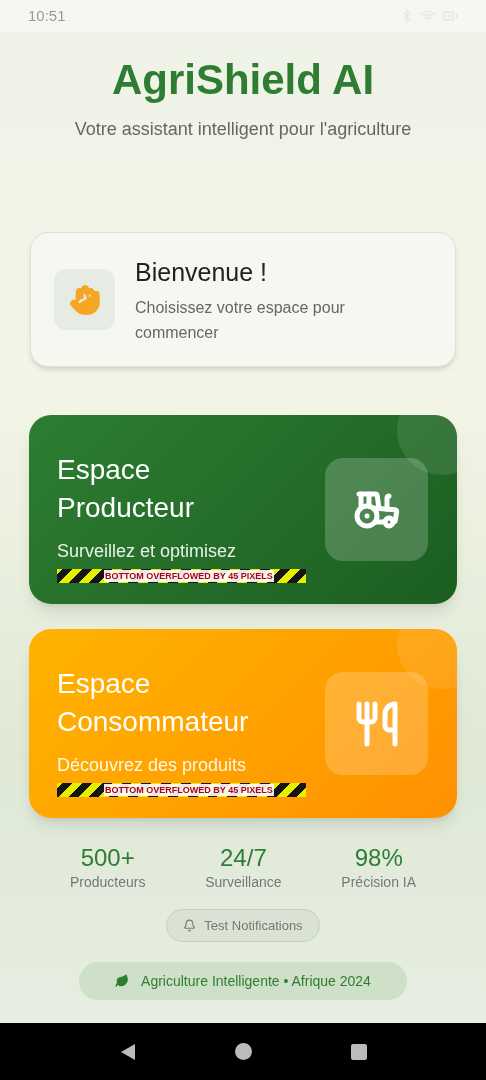 The height and width of the screenshot is (1080, 486). Describe the element at coordinates (244, 1051) in the screenshot. I see `home-icon` at that location.